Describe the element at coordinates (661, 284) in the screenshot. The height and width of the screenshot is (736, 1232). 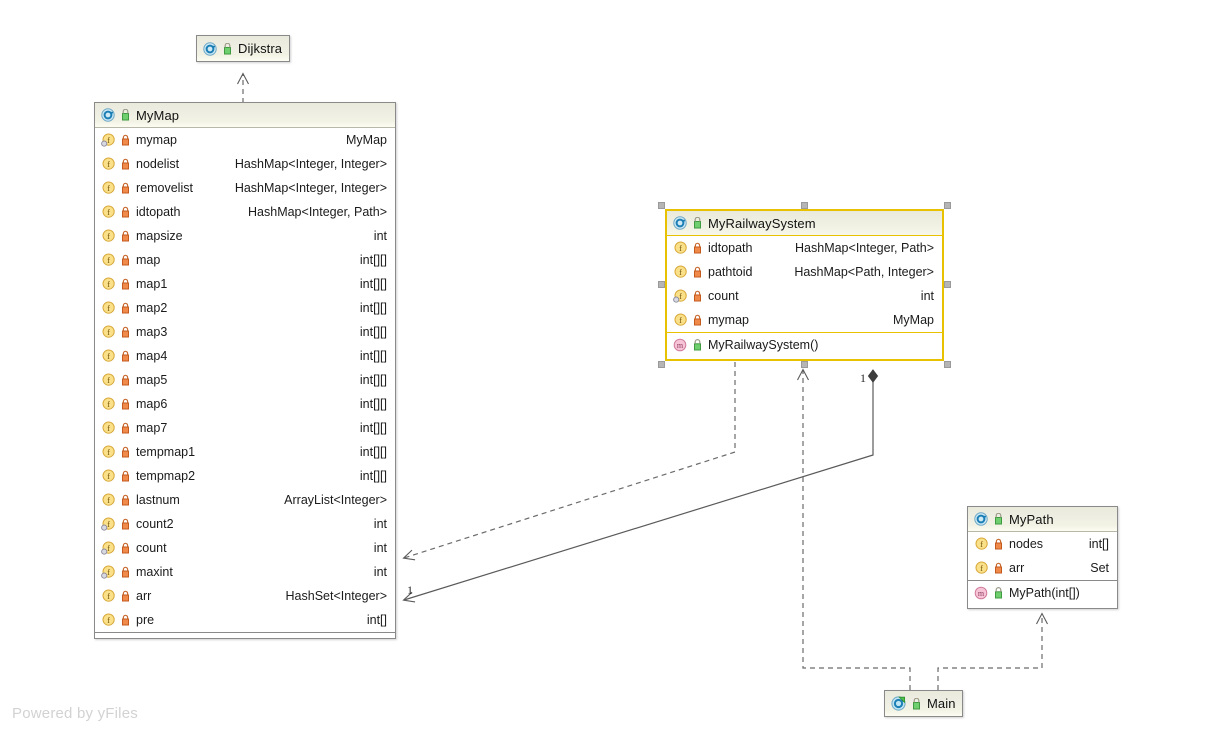
I see `selection-handle-w` at that location.